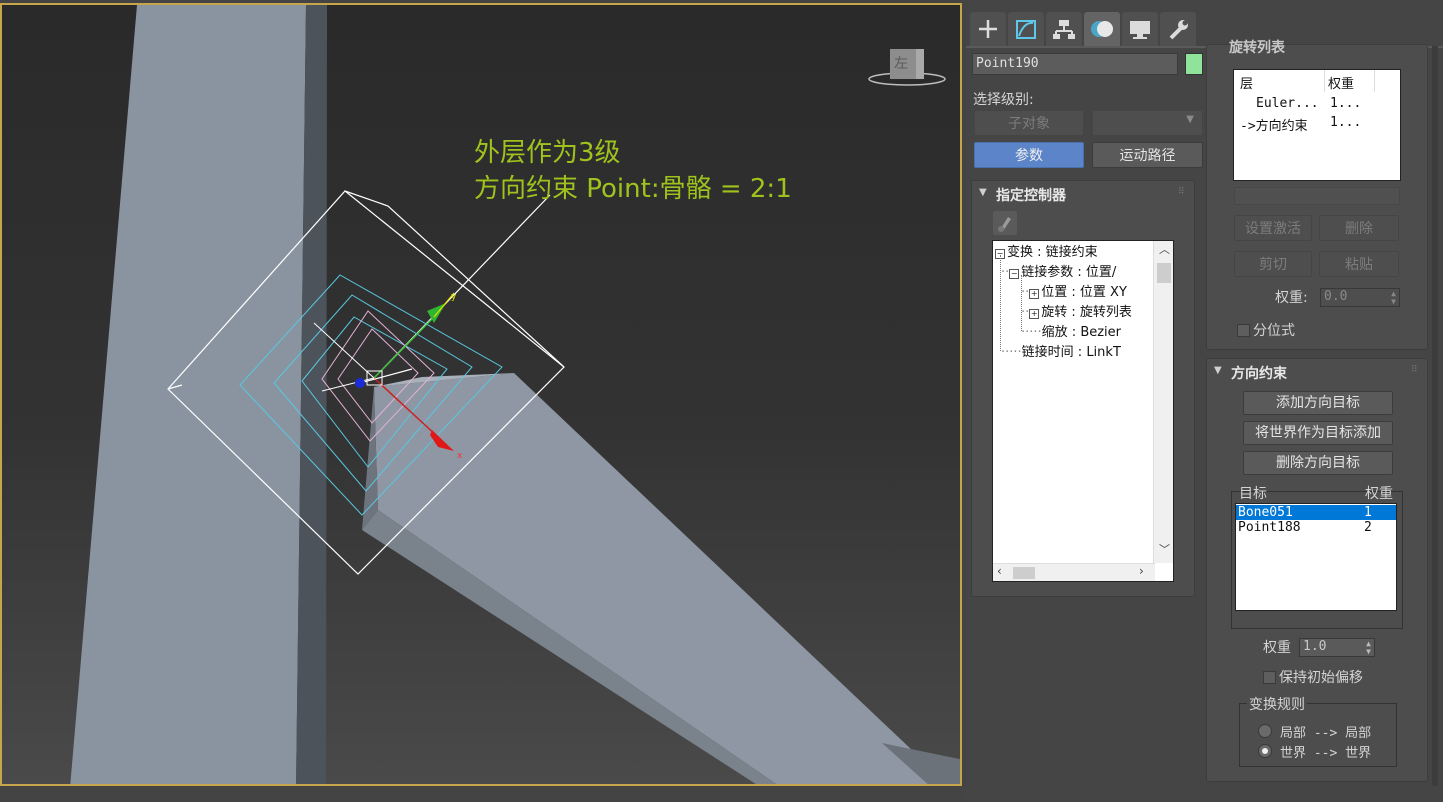 This screenshot has height=802, width=1443. Describe the element at coordinates (1147, 155) in the screenshot. I see `motion-paths-button: 运动路径` at that location.